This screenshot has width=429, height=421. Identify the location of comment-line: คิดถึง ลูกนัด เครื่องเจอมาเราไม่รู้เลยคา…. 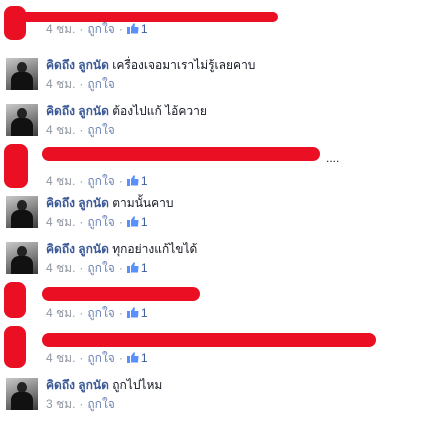
(235, 65).